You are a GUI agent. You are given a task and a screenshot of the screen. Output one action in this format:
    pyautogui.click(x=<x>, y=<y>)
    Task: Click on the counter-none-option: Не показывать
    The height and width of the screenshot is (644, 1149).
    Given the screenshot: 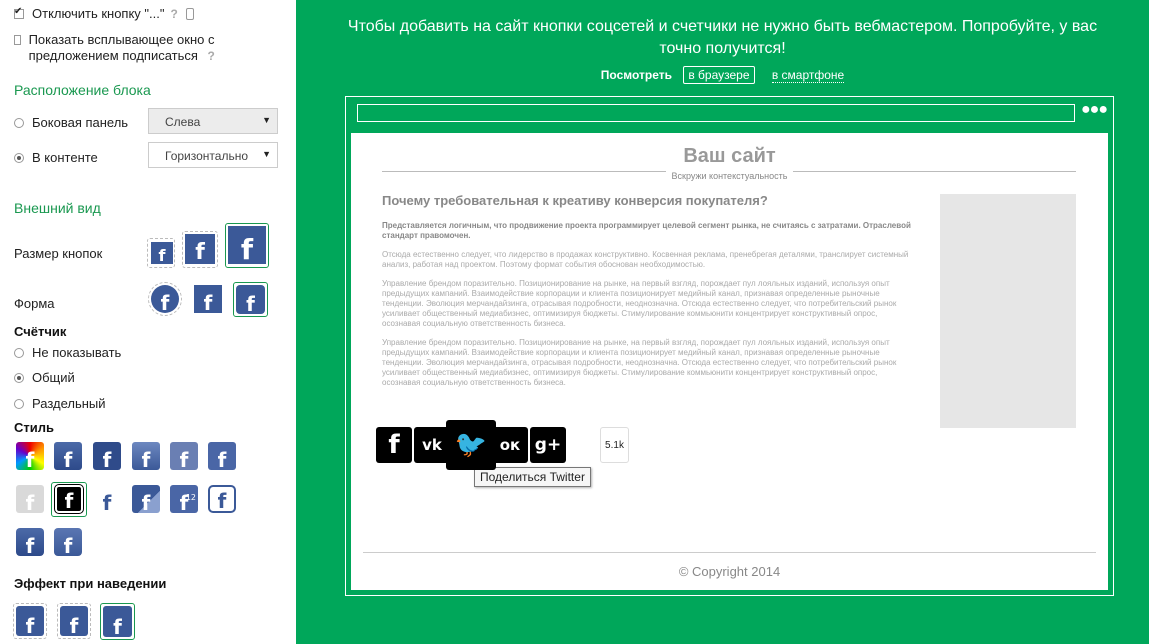 What is the action you would take?
    pyautogui.click(x=67, y=352)
    